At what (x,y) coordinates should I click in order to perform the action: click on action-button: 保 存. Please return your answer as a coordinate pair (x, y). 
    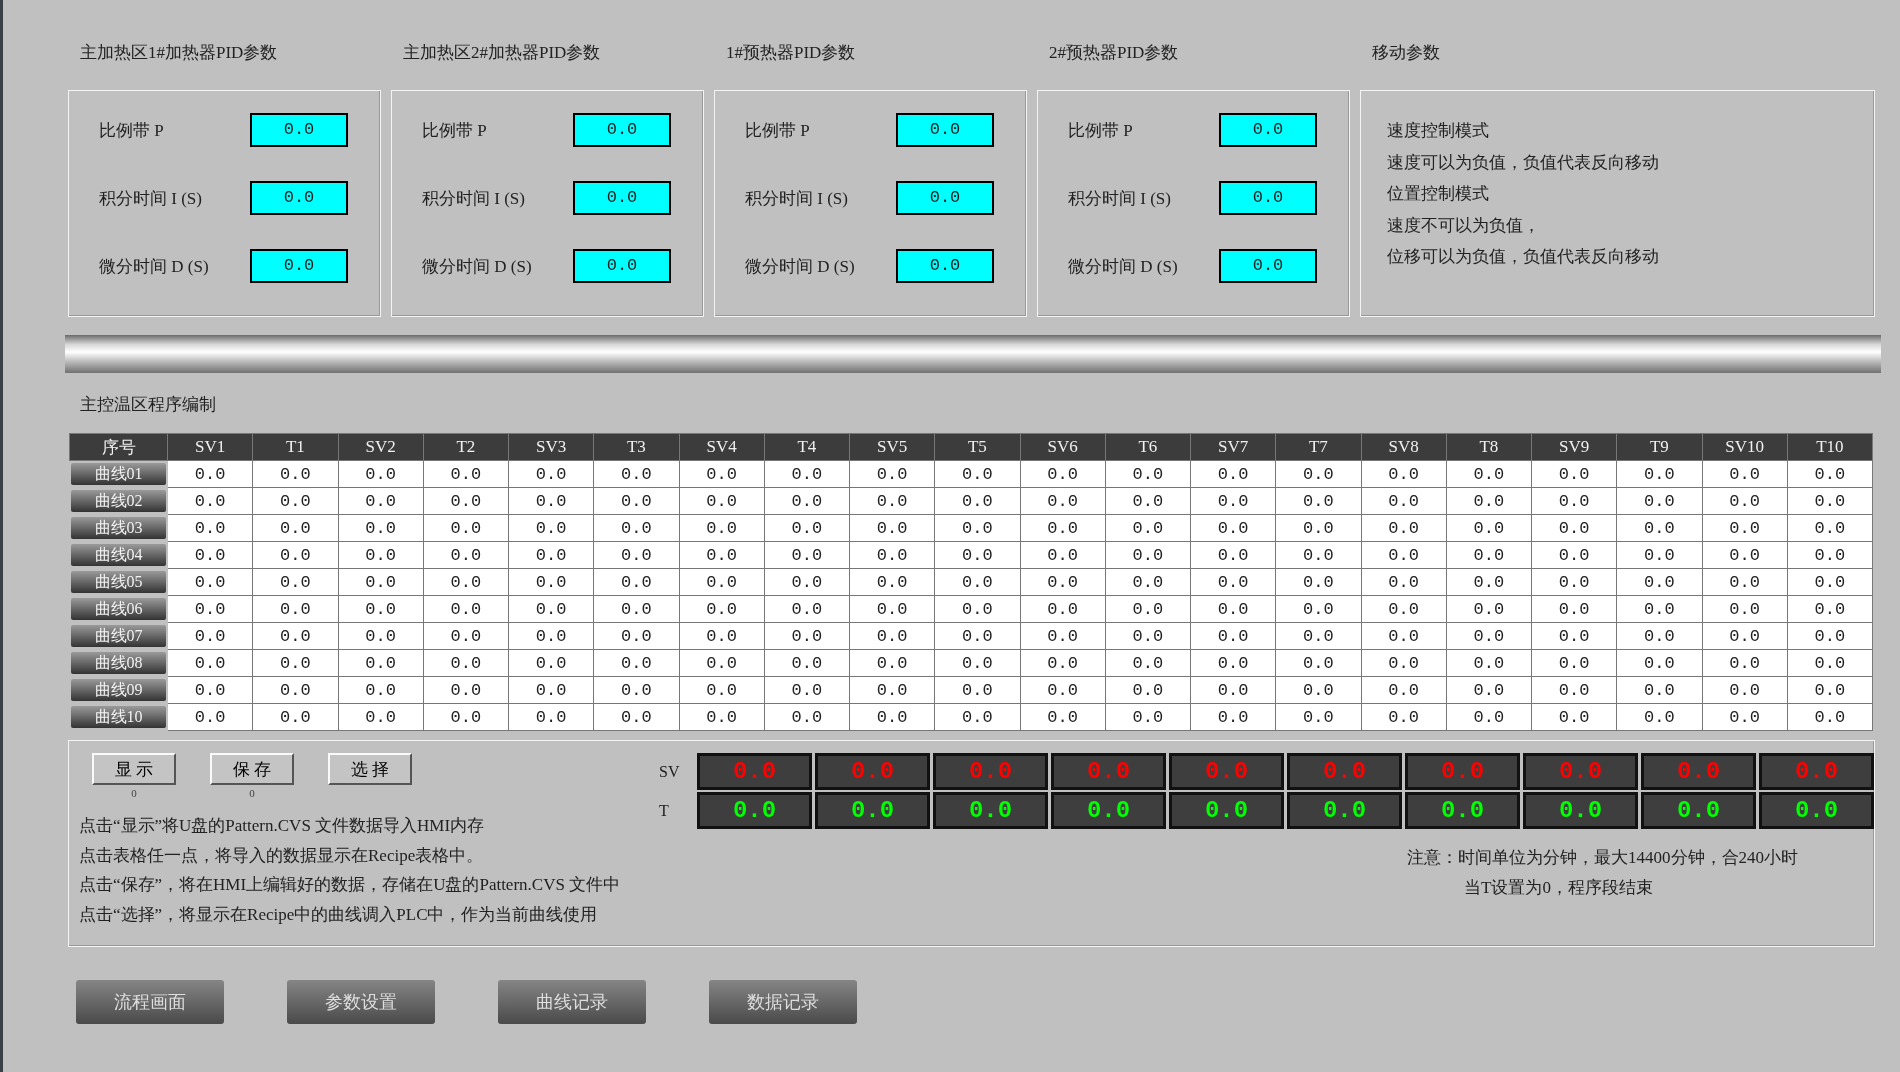
    Looking at the image, I should click on (252, 769).